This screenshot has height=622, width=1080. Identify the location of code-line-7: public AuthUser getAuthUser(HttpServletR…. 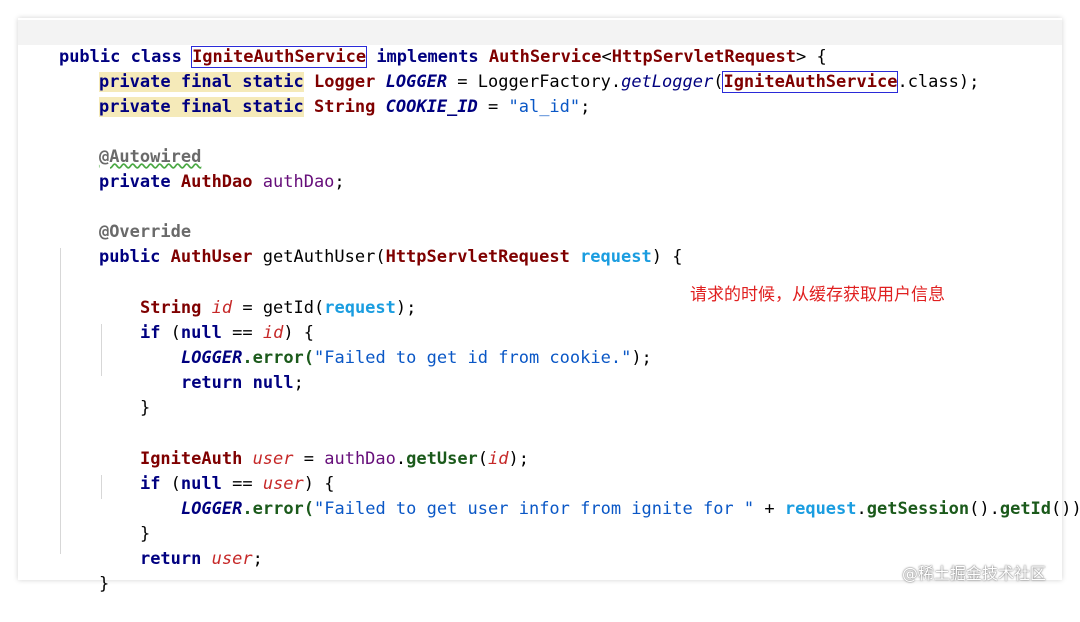
(370, 243).